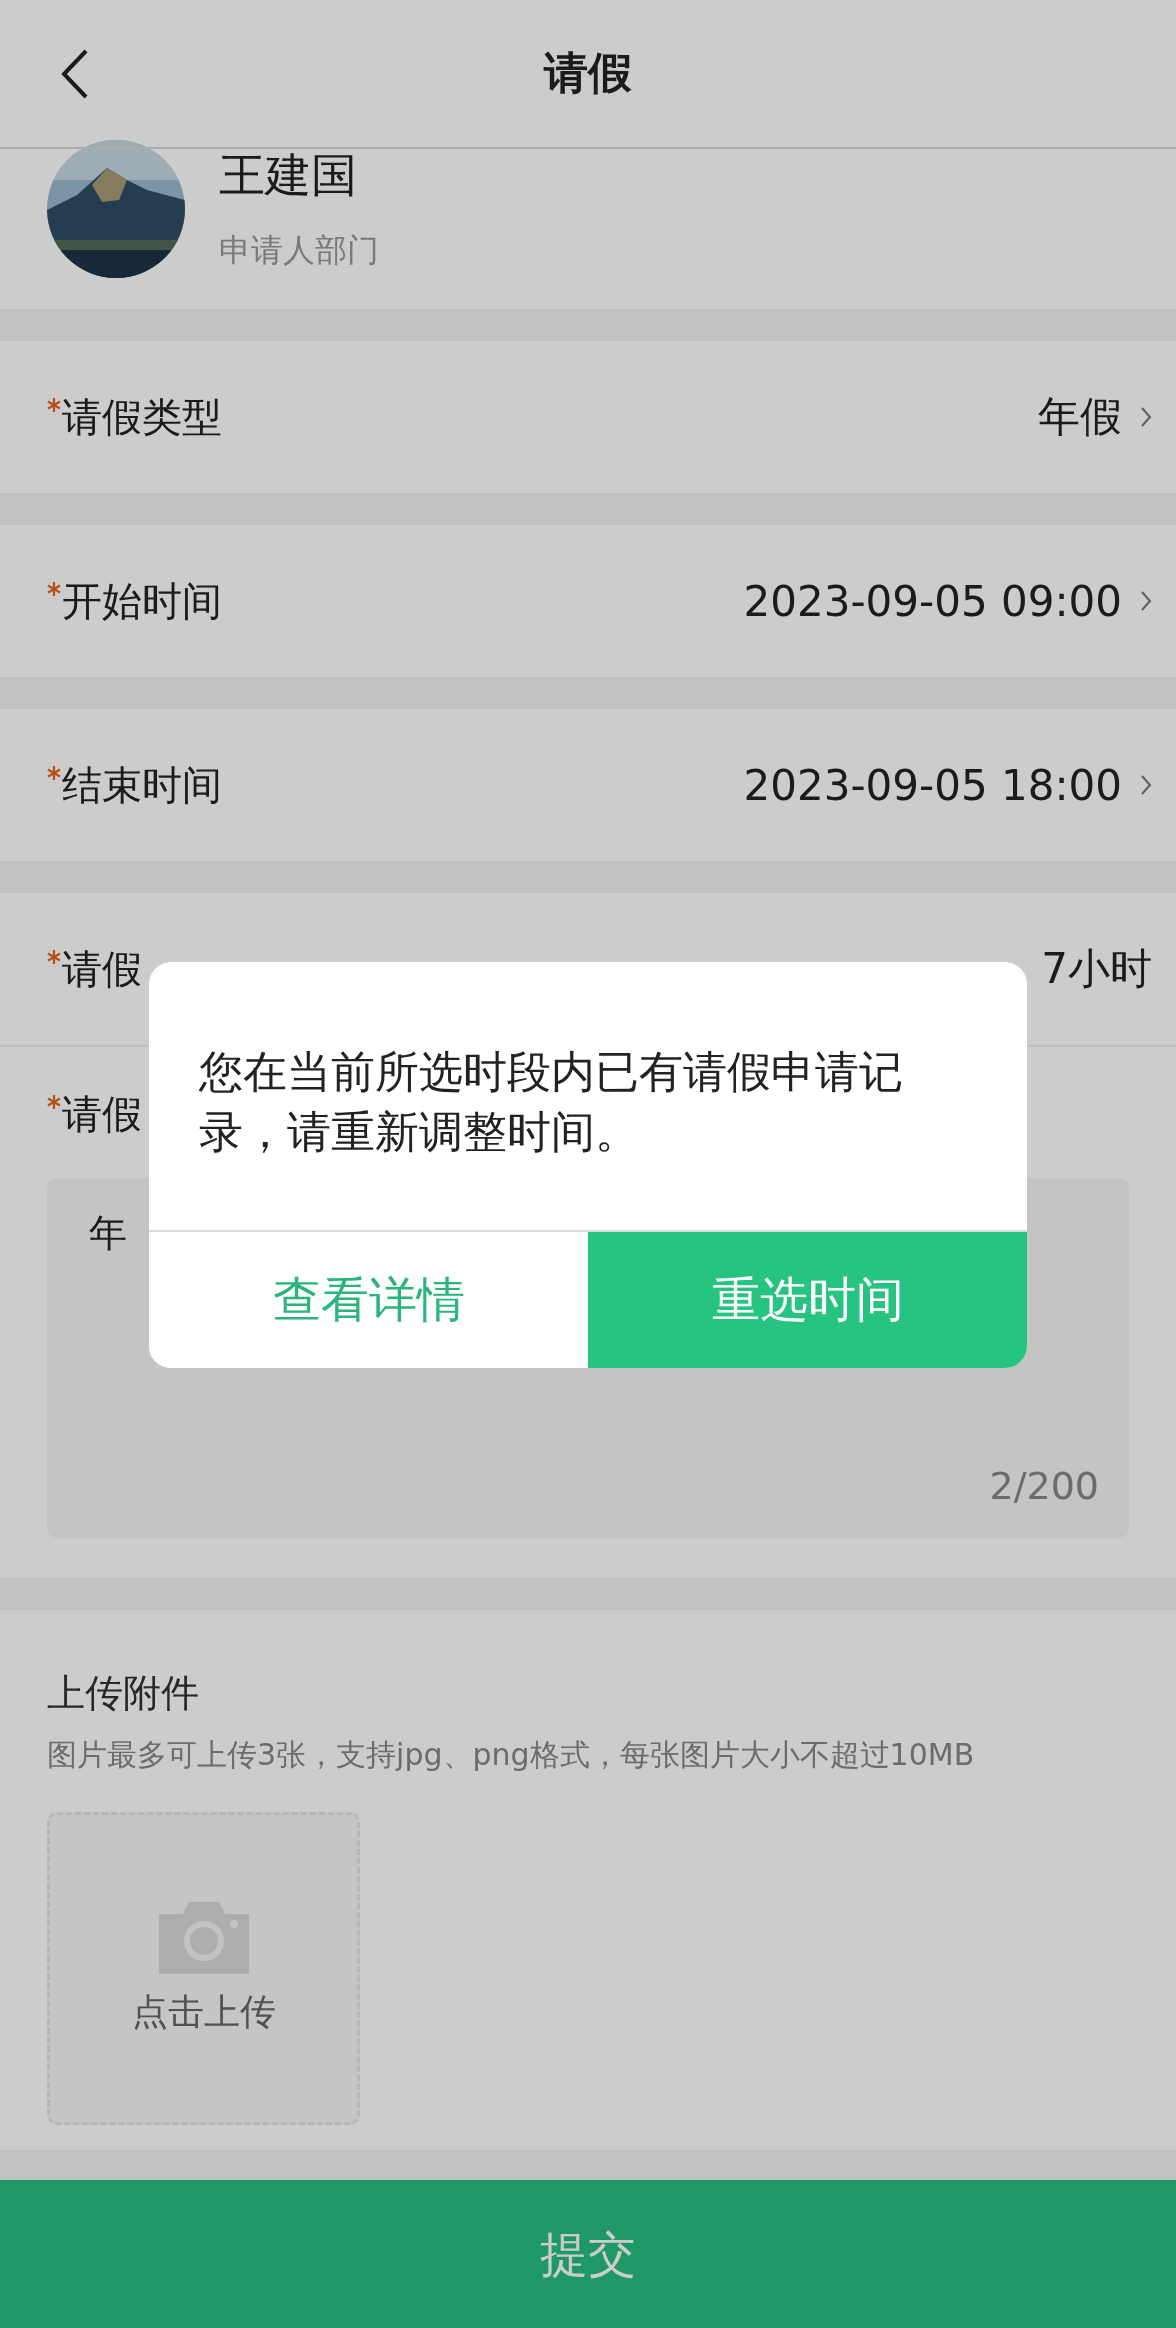 The width and height of the screenshot is (1176, 2328). What do you see at coordinates (123, 1693) in the screenshot?
I see `section-title: 上传附件` at bounding box center [123, 1693].